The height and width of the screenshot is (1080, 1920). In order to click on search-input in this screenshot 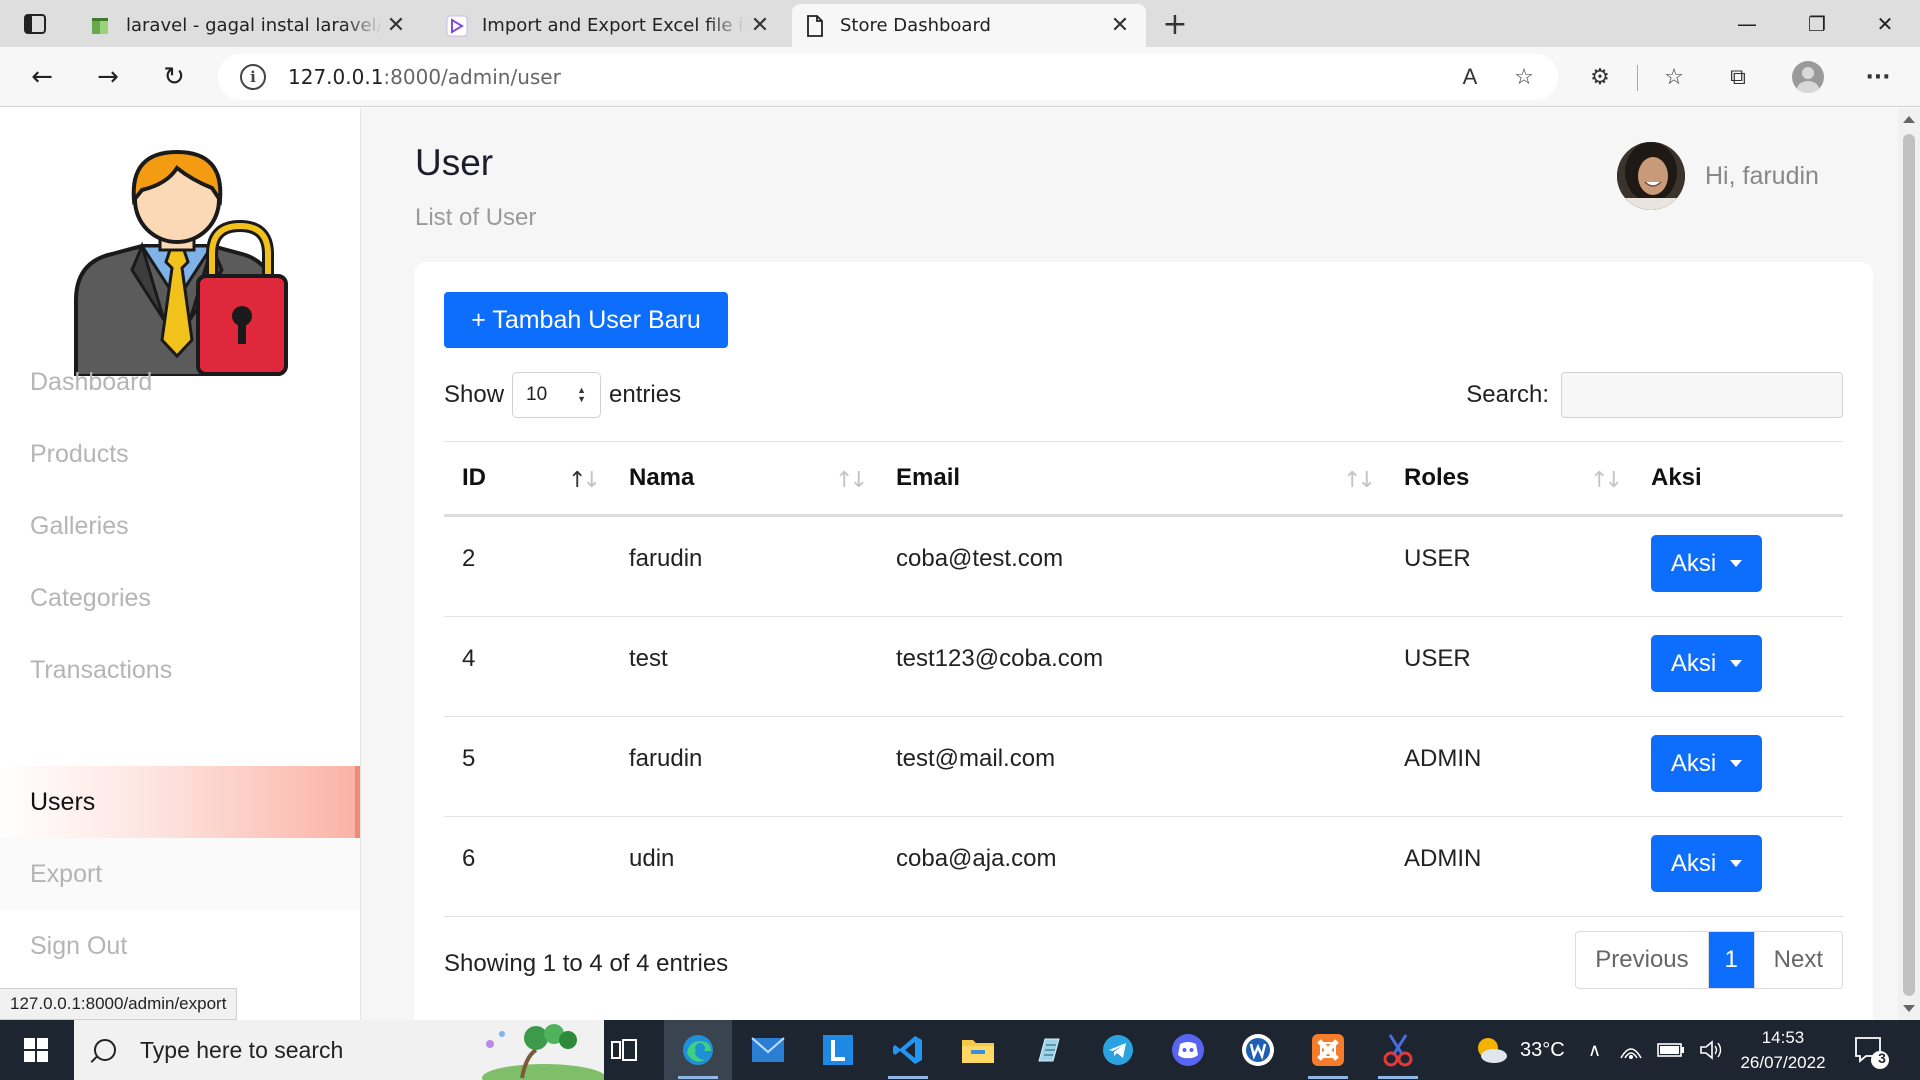, I will do `click(1702, 395)`.